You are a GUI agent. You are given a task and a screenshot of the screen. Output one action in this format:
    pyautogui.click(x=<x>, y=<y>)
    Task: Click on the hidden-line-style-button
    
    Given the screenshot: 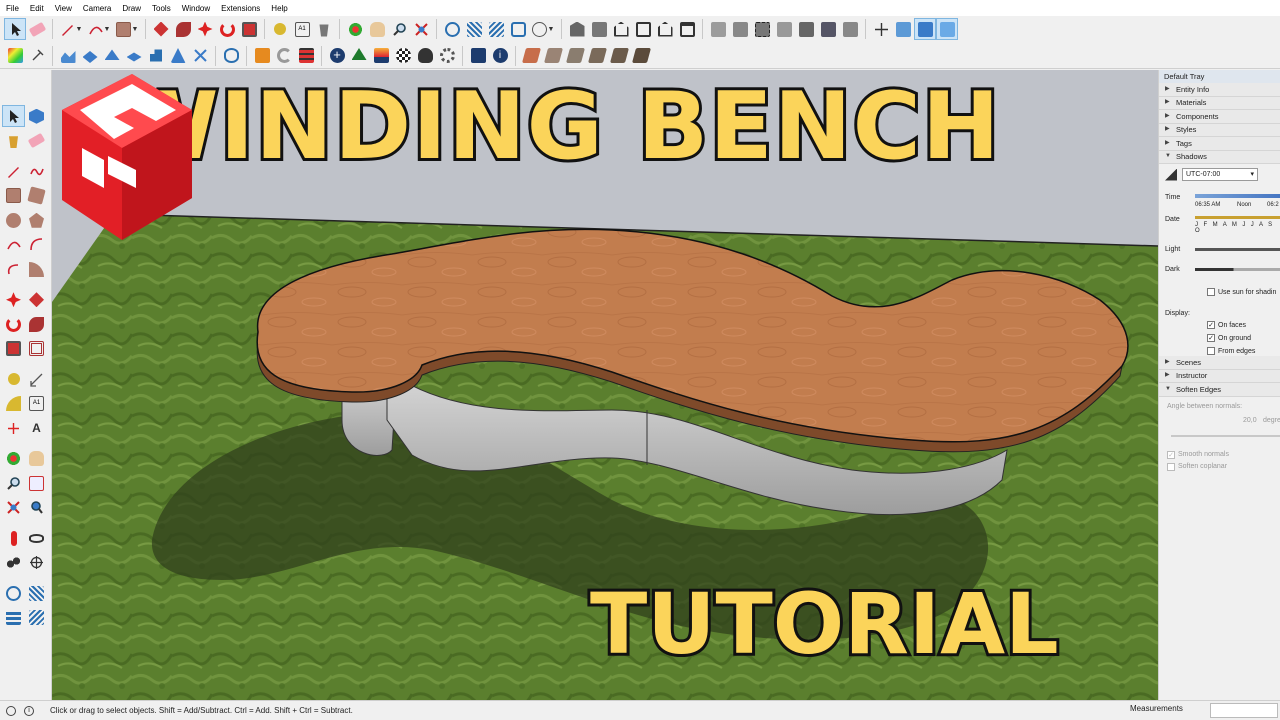 What is the action you would take?
    pyautogui.click(x=784, y=29)
    